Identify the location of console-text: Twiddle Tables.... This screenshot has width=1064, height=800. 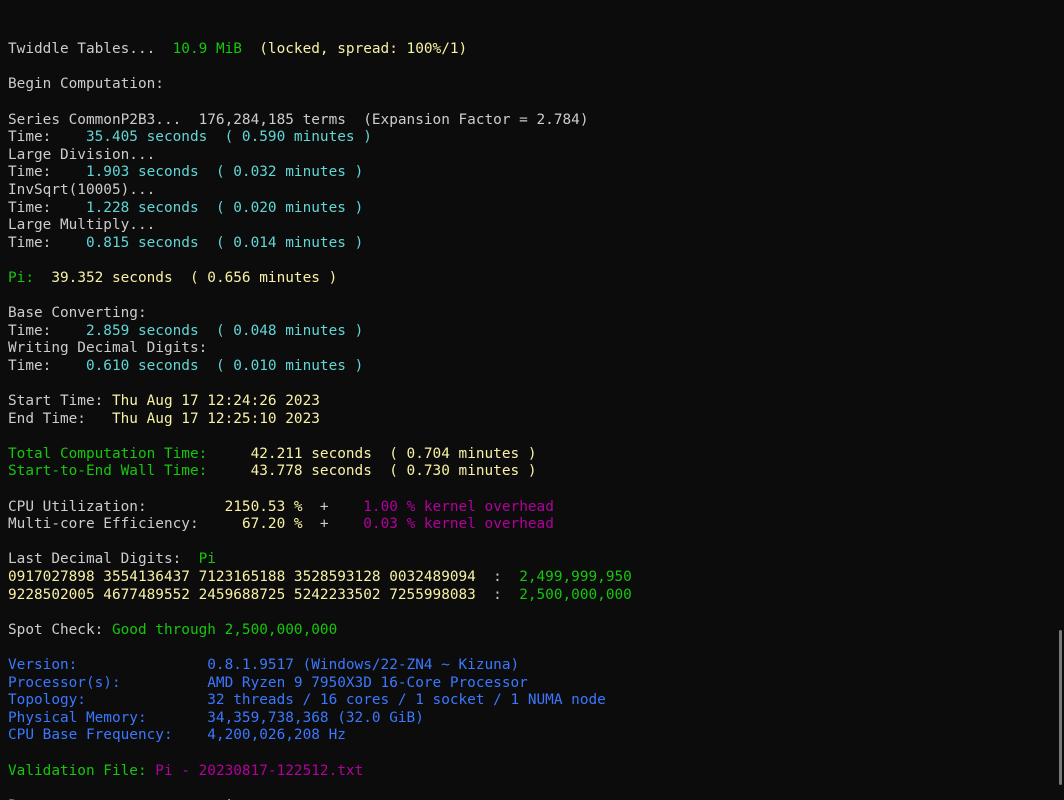
(90, 49).